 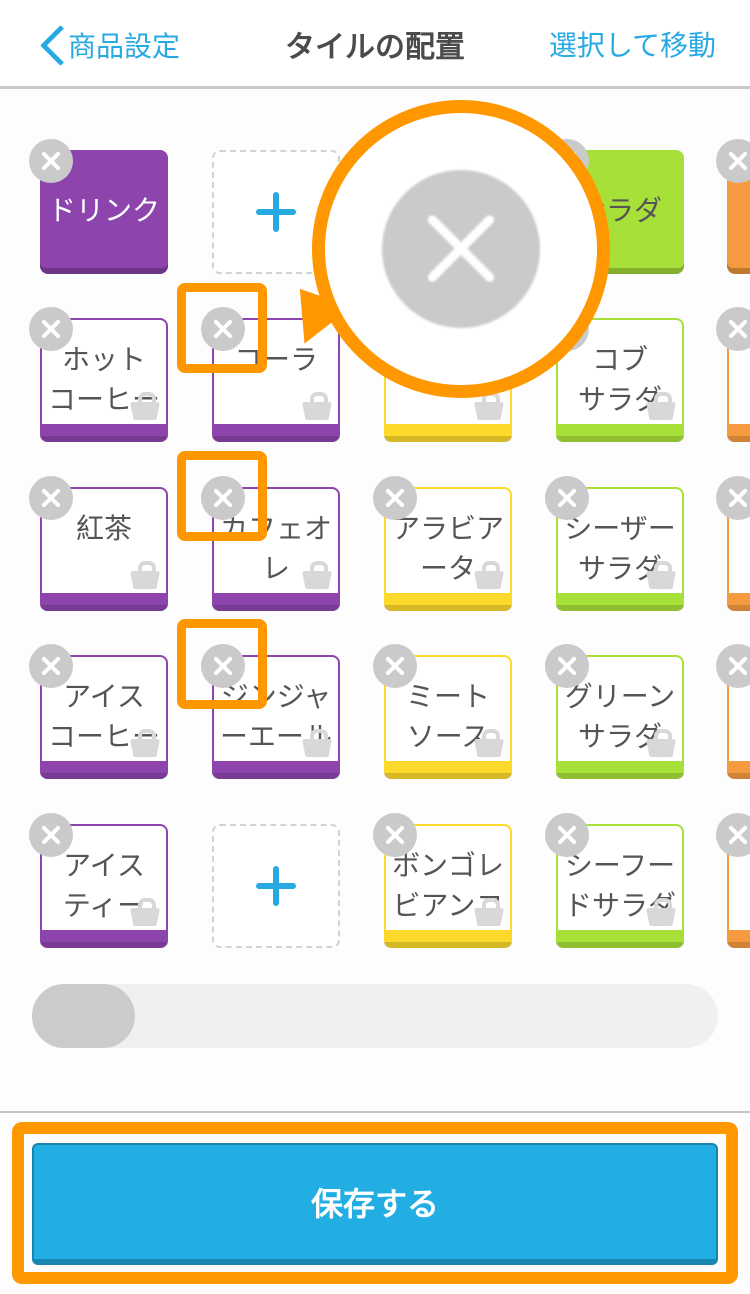 What do you see at coordinates (375, 1204) in the screenshot?
I see `save-button: 保存する` at bounding box center [375, 1204].